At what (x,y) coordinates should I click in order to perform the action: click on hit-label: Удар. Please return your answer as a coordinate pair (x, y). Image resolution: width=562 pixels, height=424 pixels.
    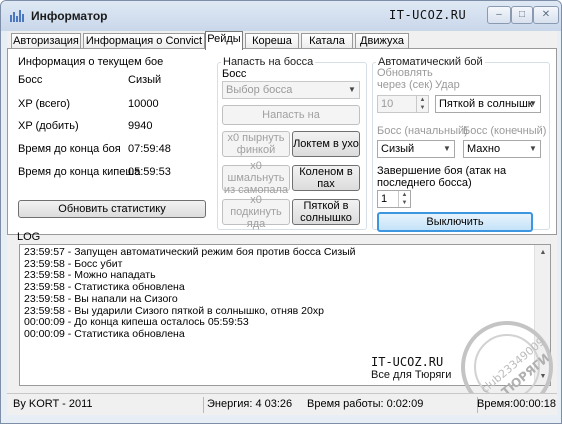
    Looking at the image, I should click on (447, 85).